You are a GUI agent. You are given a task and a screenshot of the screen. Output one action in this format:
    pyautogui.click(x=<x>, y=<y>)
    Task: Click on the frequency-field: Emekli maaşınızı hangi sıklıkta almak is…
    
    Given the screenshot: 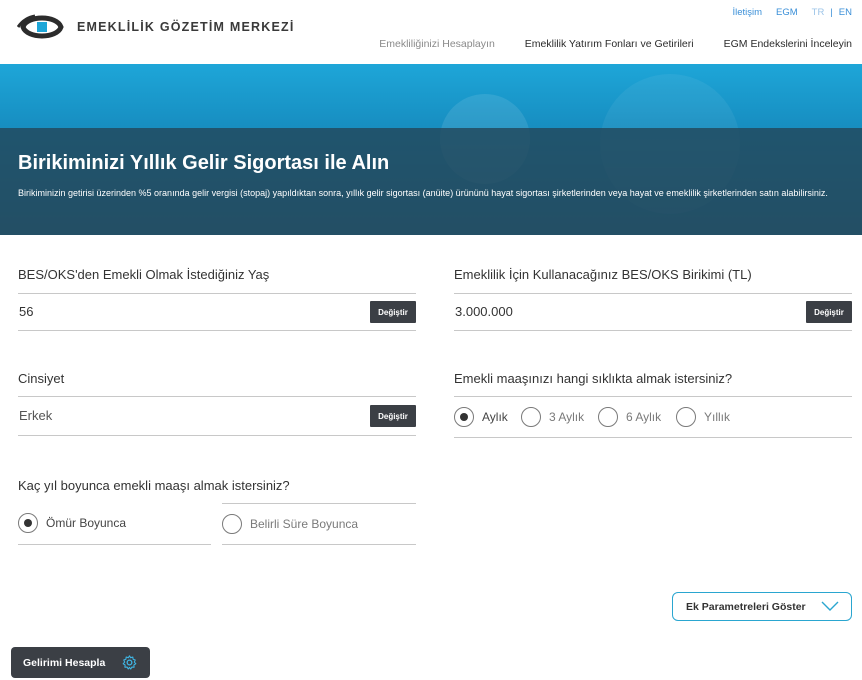 What is the action you would take?
    pyautogui.click(x=653, y=404)
    